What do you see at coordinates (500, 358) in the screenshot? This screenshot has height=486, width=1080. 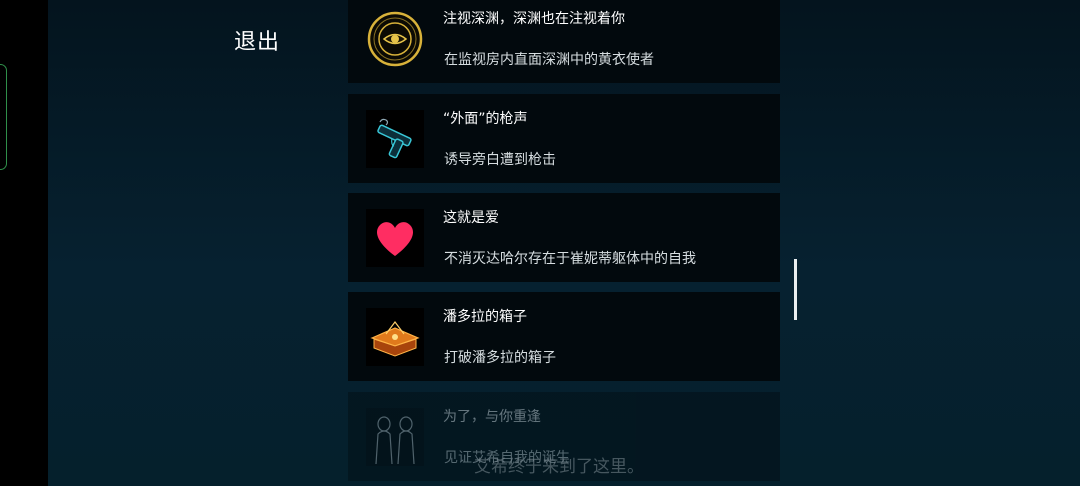 I see `achievement-desc: 打破潘多拉的箱子` at bounding box center [500, 358].